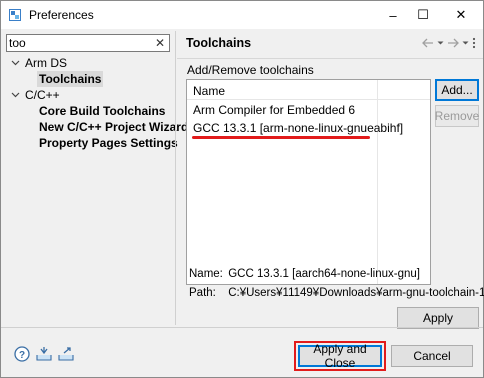 This screenshot has height=378, width=484. I want to click on tree-item-label: Core Build Toolchains, so click(102, 111).